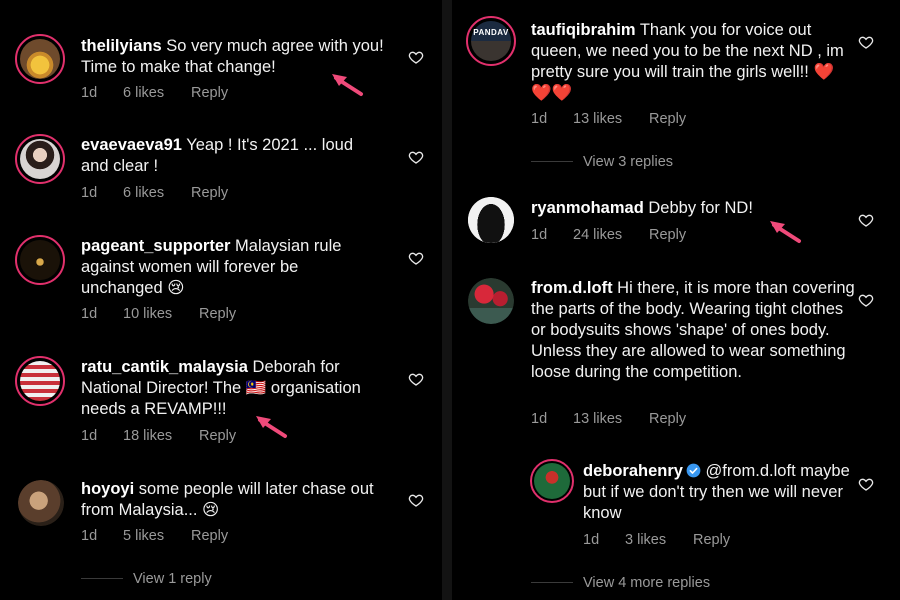  What do you see at coordinates (147, 436) in the screenshot?
I see `likes-count: 18 likes` at bounding box center [147, 436].